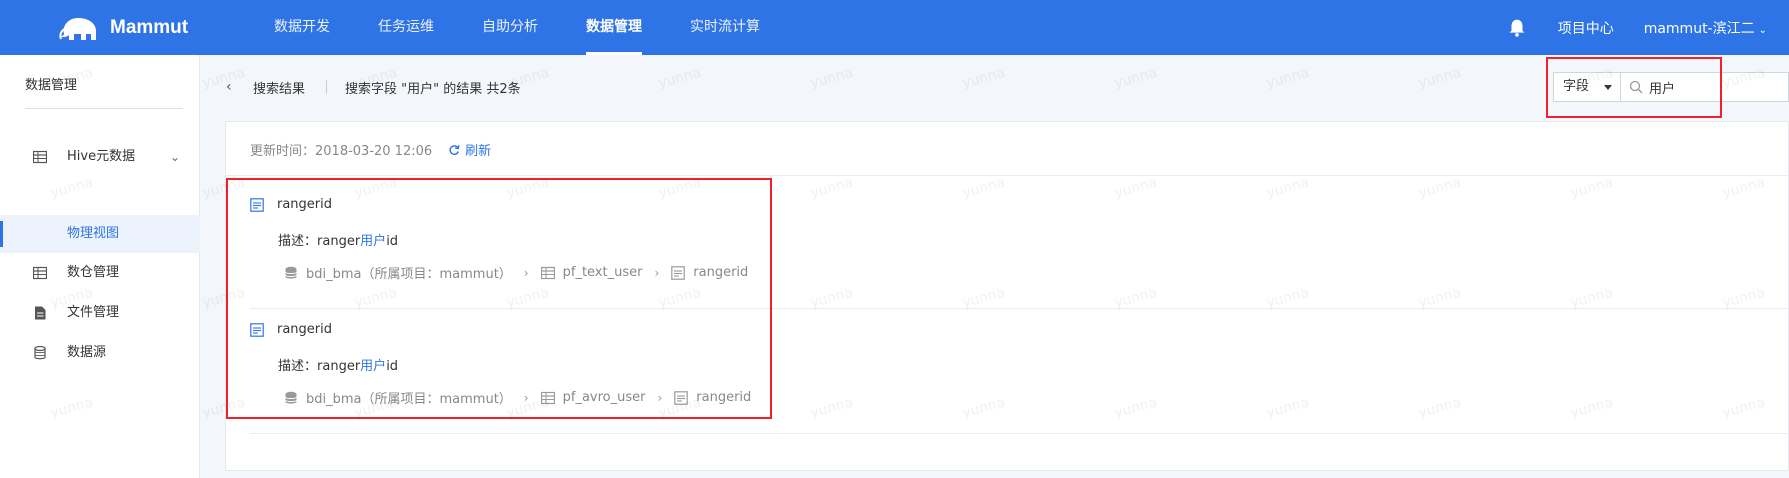 This screenshot has height=478, width=1789. I want to click on path-table: pf_avro_user, so click(593, 397).